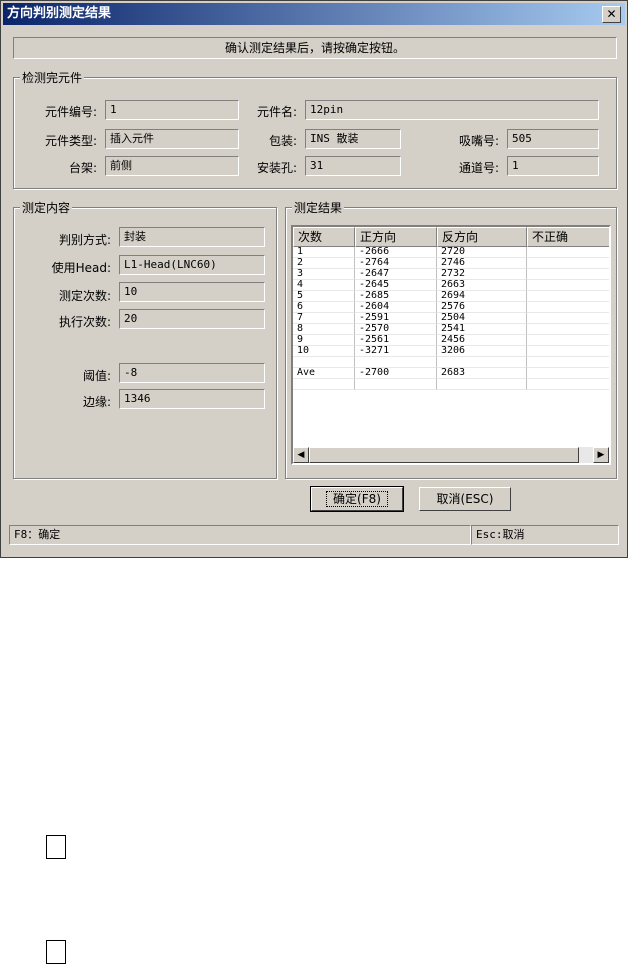 The image size is (630, 968). I want to click on table-row: 5 -2685 2694, so click(451, 296).